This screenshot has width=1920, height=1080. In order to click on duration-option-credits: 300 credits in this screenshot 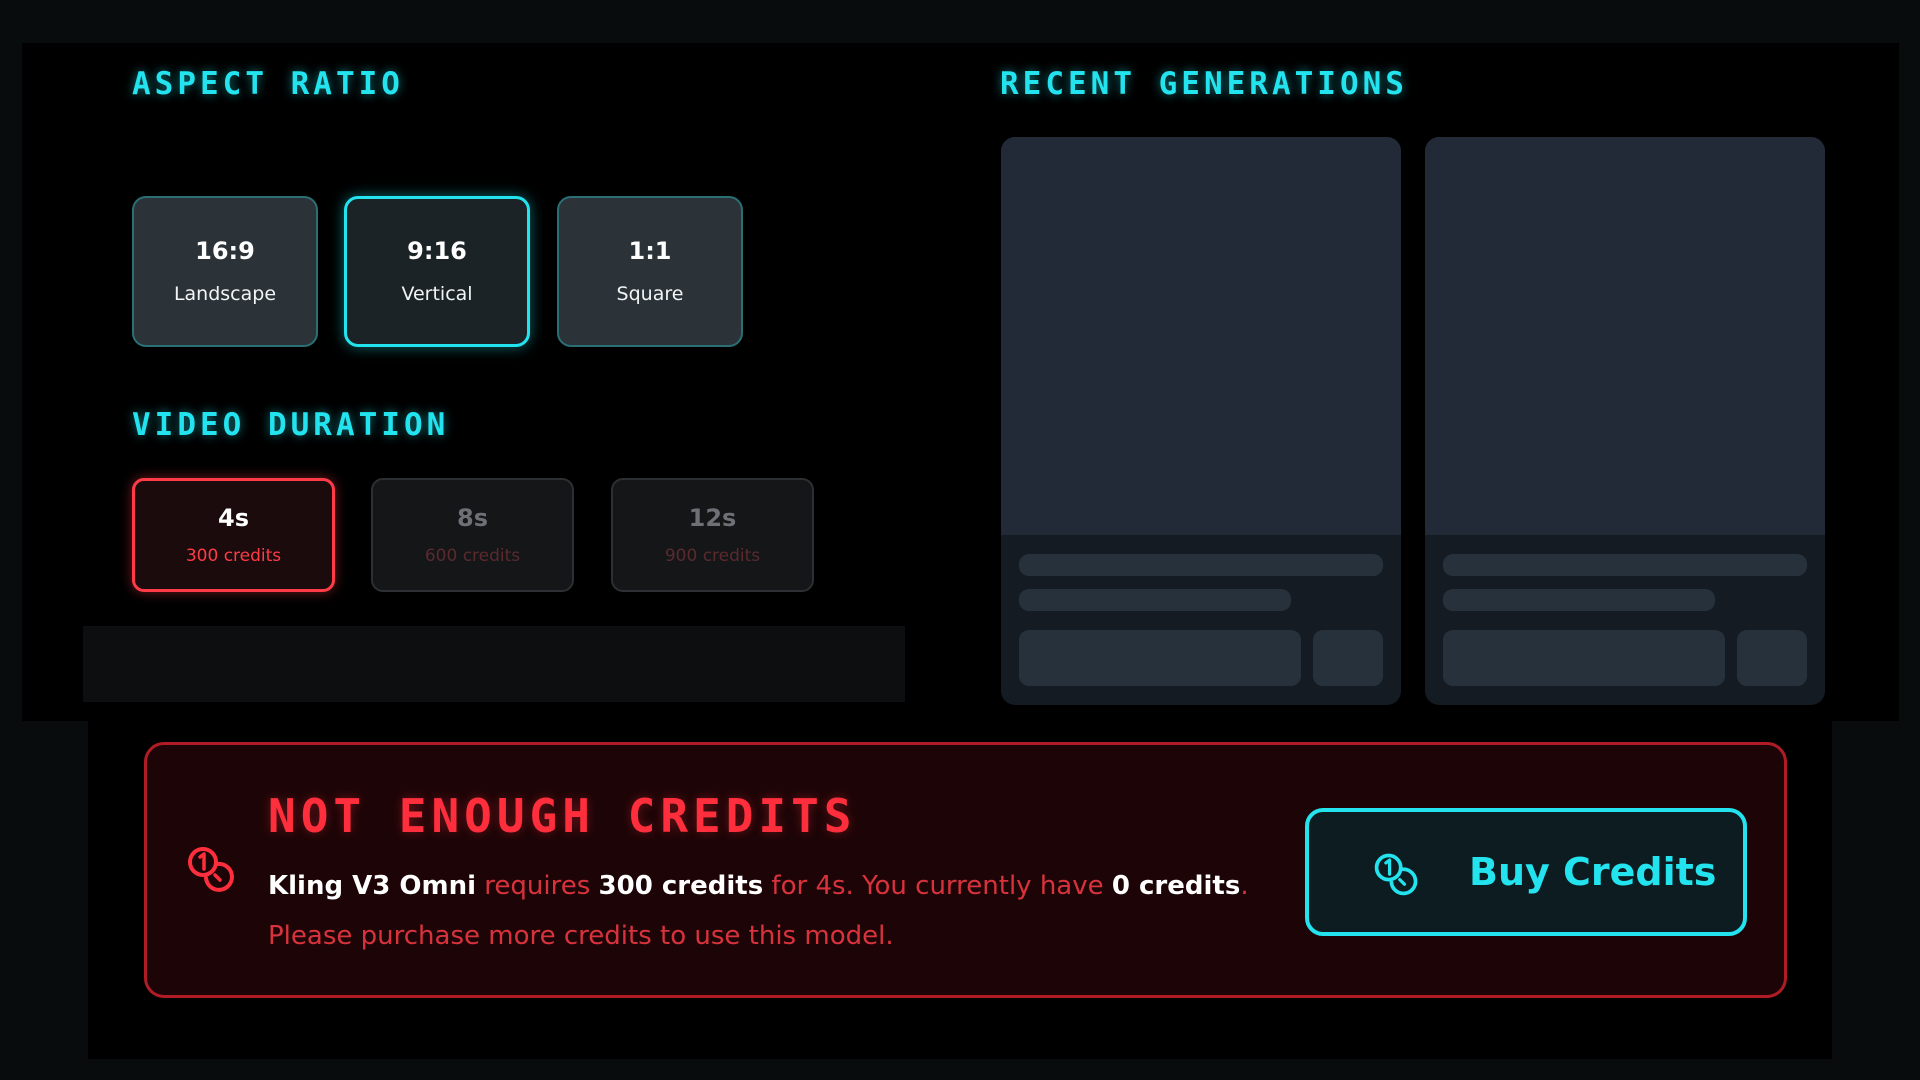, I will do `click(233, 555)`.